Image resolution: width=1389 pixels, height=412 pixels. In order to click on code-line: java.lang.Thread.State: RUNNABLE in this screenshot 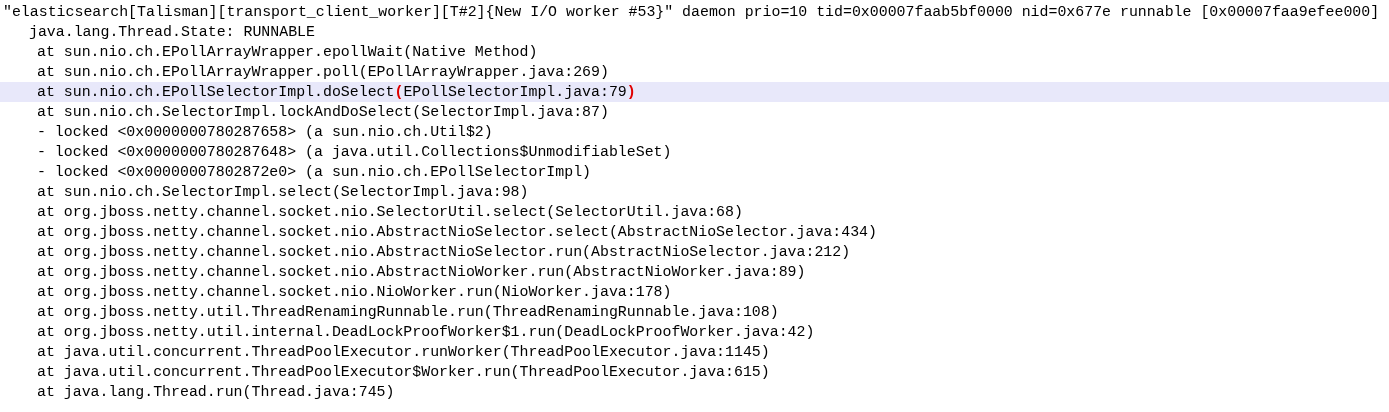, I will do `click(172, 32)`.